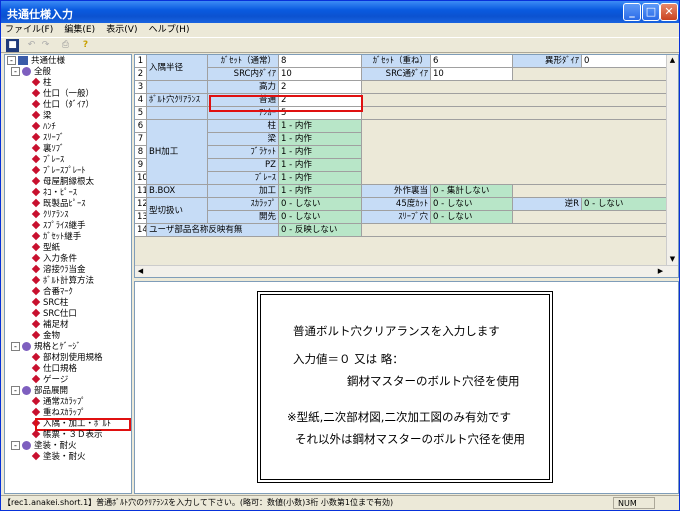 This screenshot has height=511, width=680. Describe the element at coordinates (29, 30) in the screenshot. I see `menu-file: ファイル(F)` at that location.